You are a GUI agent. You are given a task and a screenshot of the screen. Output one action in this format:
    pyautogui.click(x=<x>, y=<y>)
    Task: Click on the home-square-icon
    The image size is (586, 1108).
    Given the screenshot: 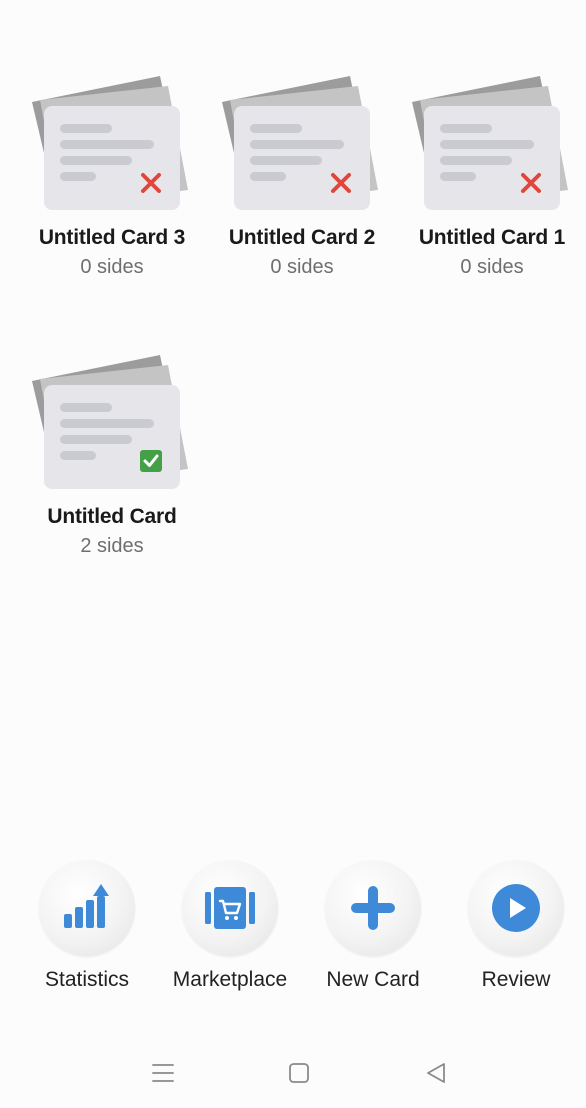 What is the action you would take?
    pyautogui.click(x=299, y=1073)
    